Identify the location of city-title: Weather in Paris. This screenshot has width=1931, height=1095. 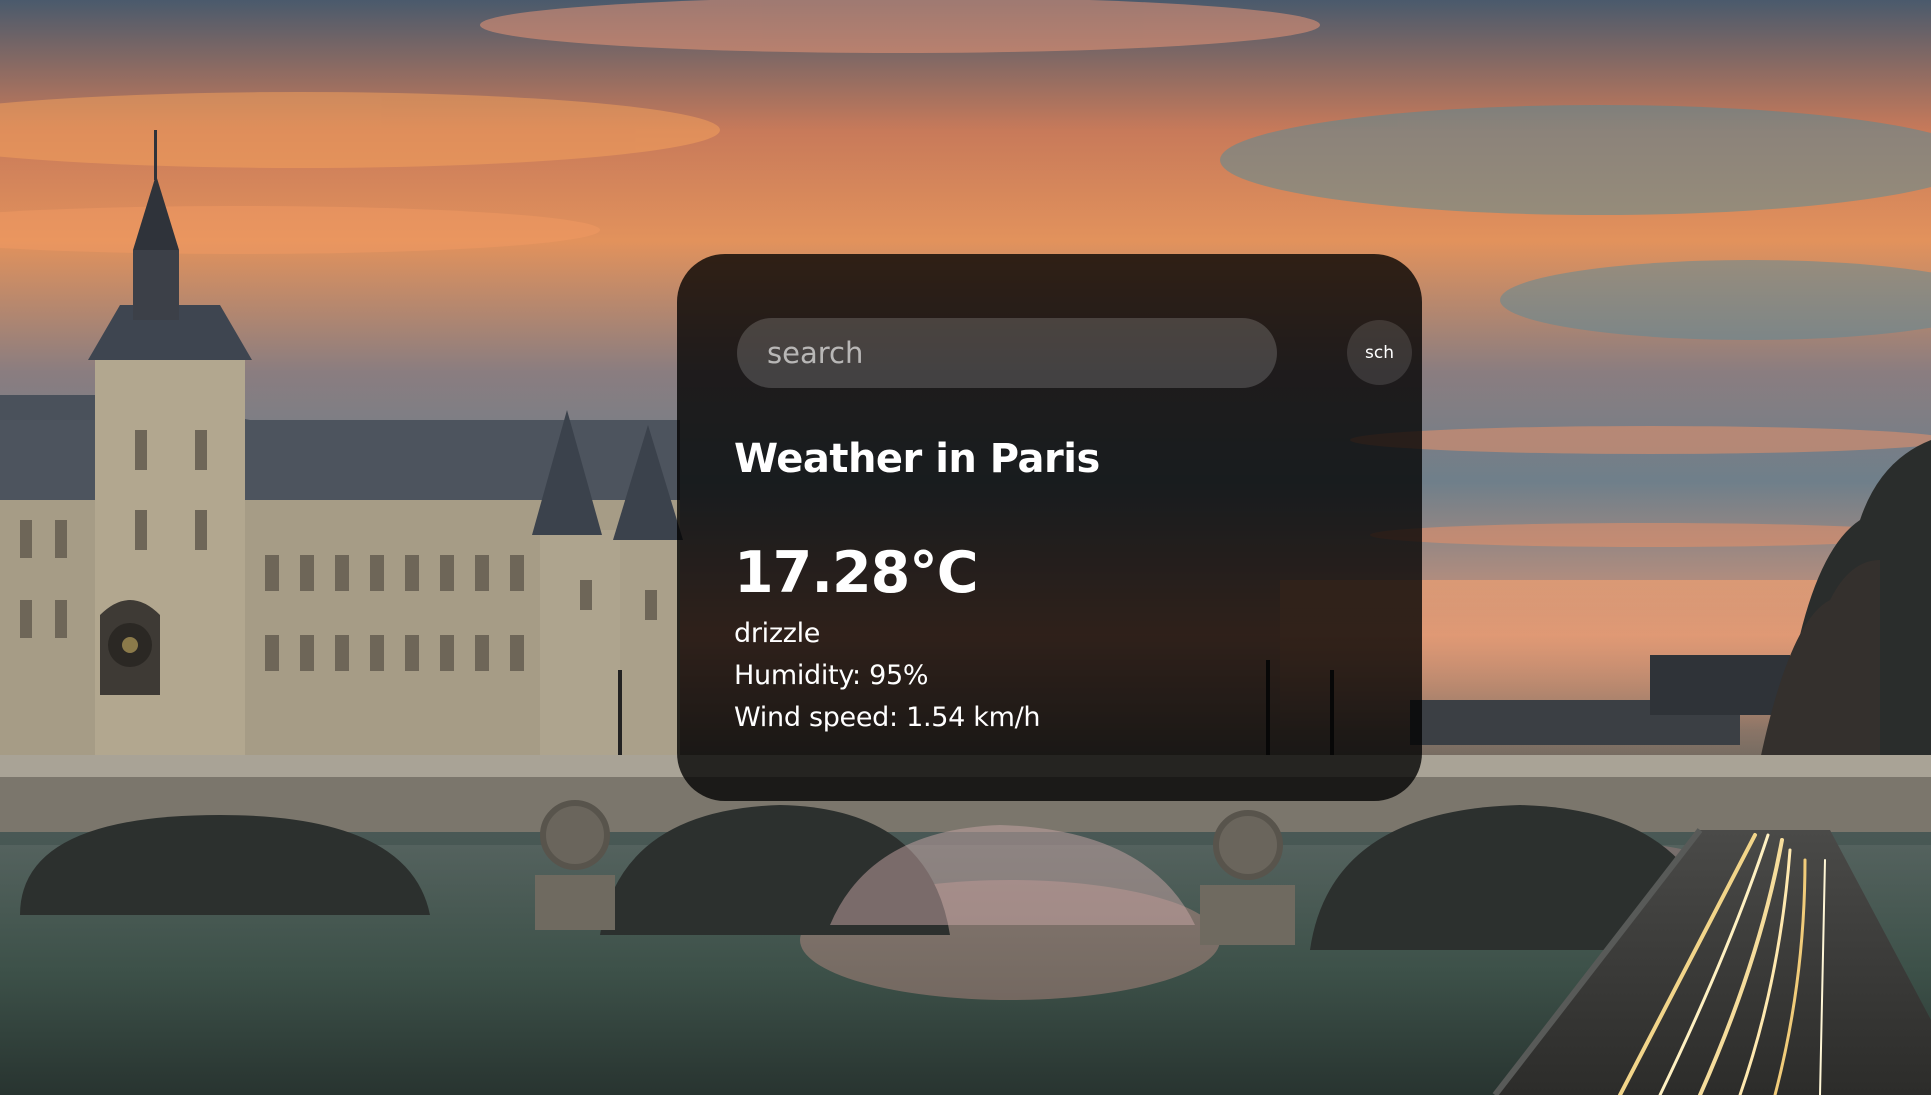
(917, 459).